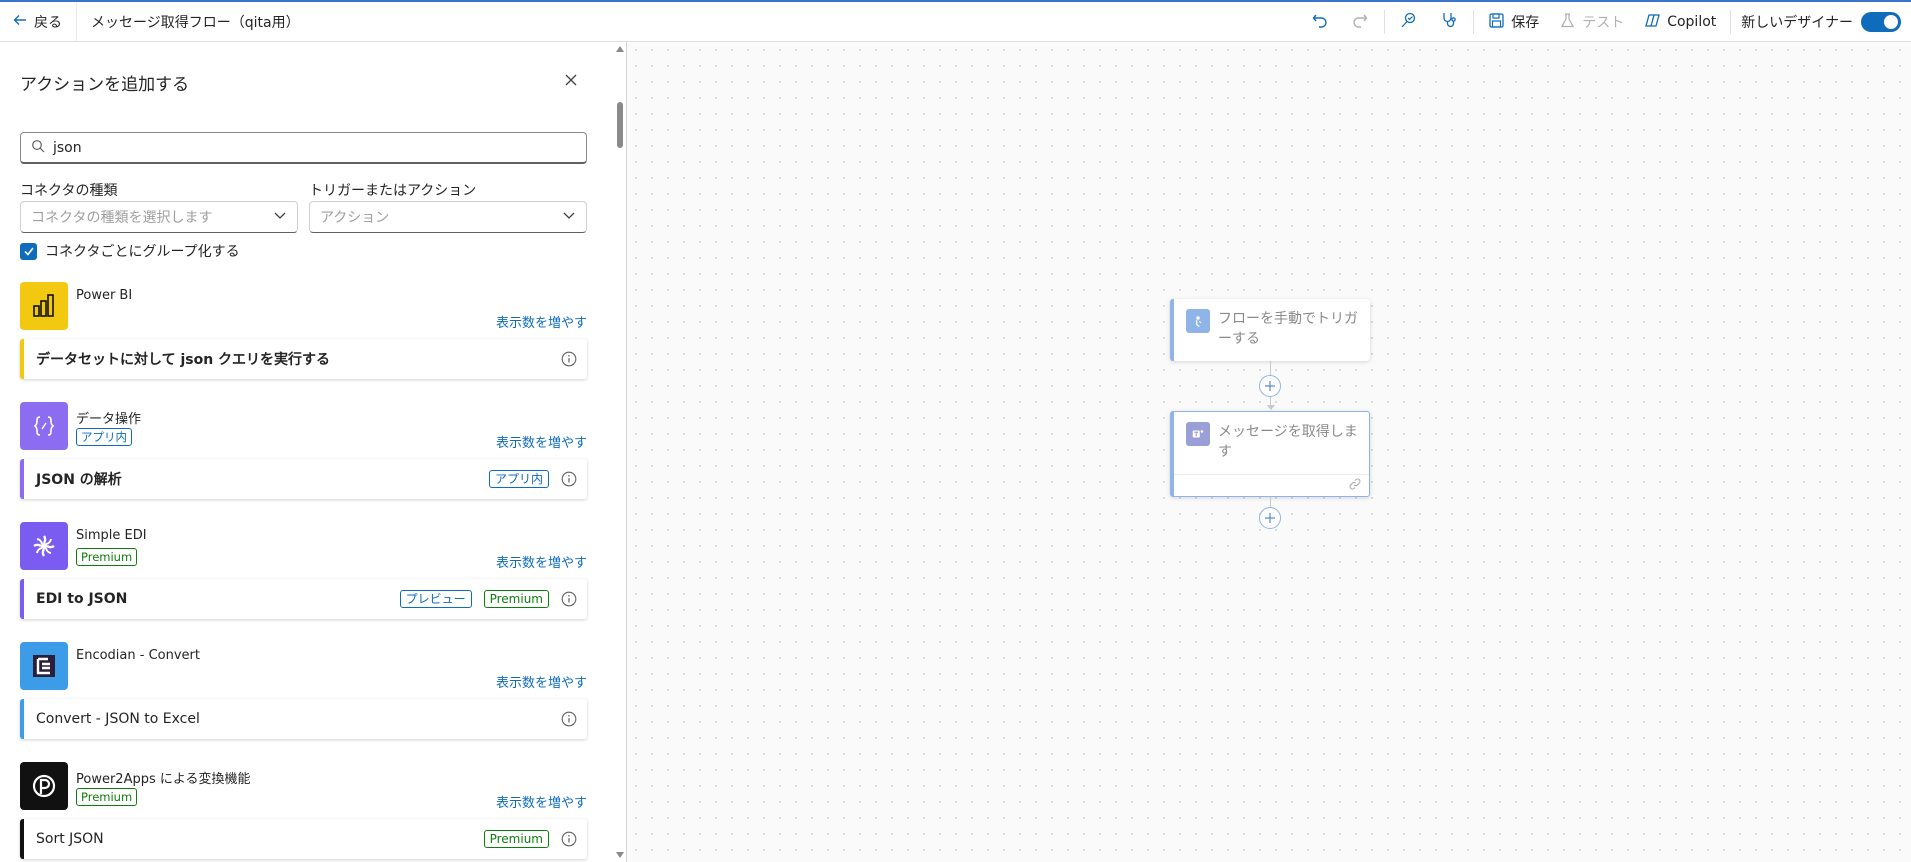 The image size is (1911, 862). Describe the element at coordinates (620, 125) in the screenshot. I see `scroll-thumb` at that location.